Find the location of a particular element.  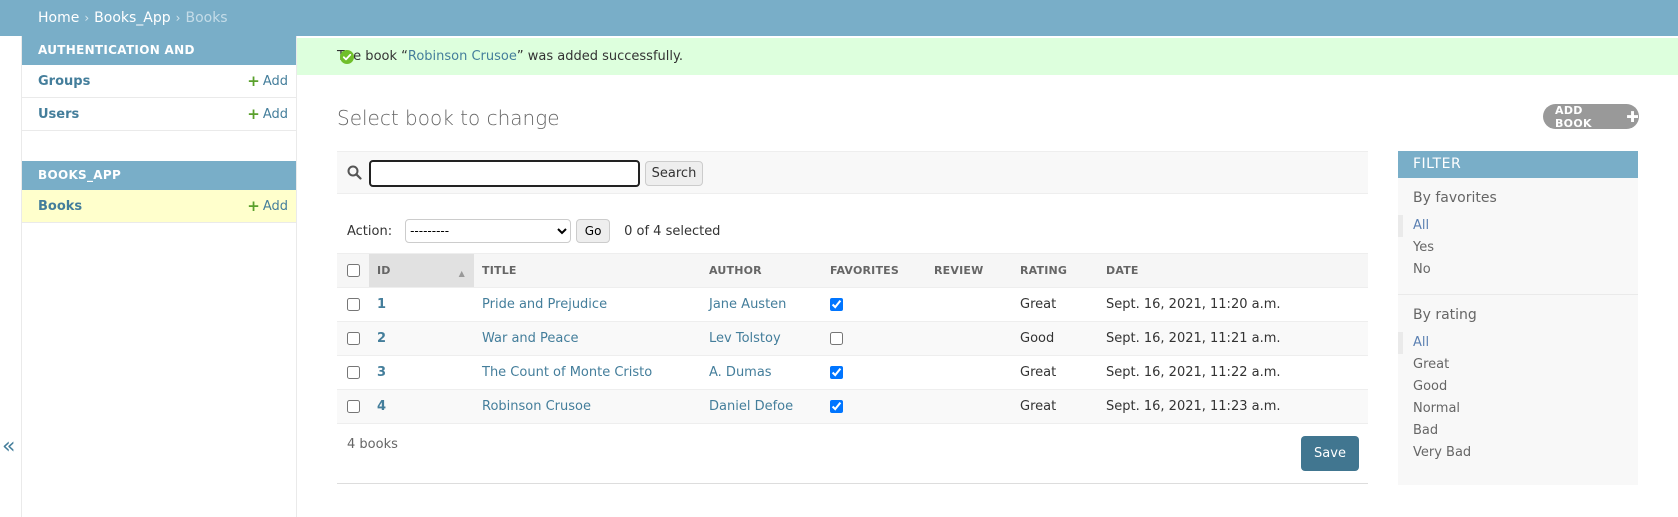

author-link: Jane Austen is located at coordinates (747, 304).